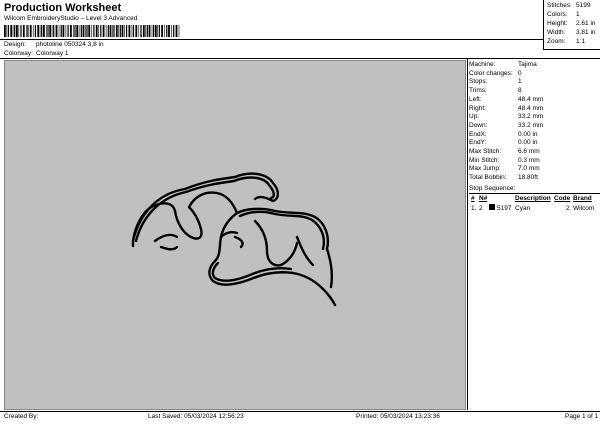 The height and width of the screenshot is (424, 600). What do you see at coordinates (21, 416) in the screenshot?
I see `created-by: Created By:` at bounding box center [21, 416].